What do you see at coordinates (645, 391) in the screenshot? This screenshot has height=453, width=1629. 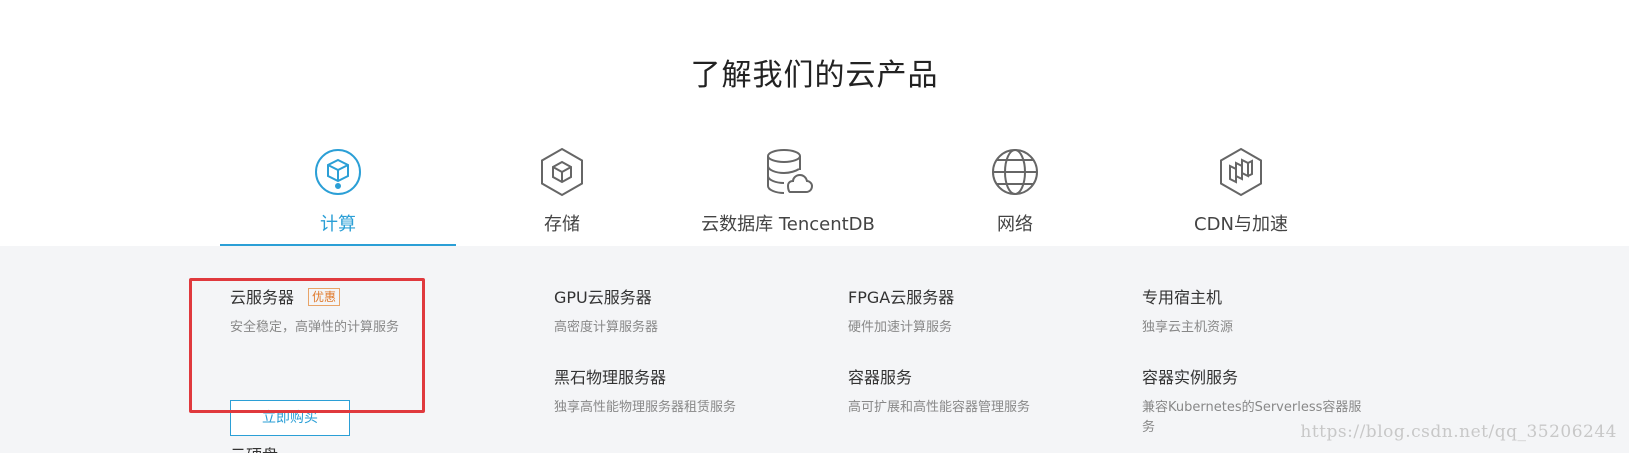 I see `product-card-bare-metal: 黑石物理服务器 独享高性能物理服务器租赁服务` at bounding box center [645, 391].